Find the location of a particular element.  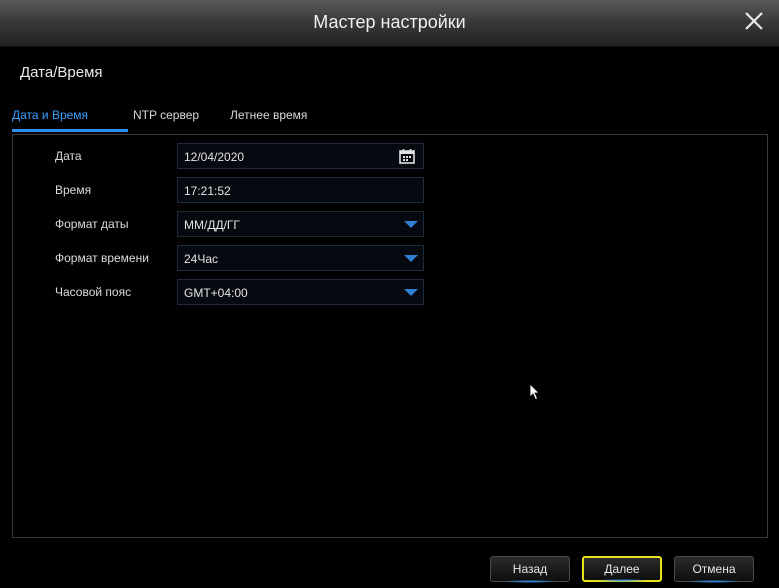

tab-date-time: Дата и Время is located at coordinates (50, 115).